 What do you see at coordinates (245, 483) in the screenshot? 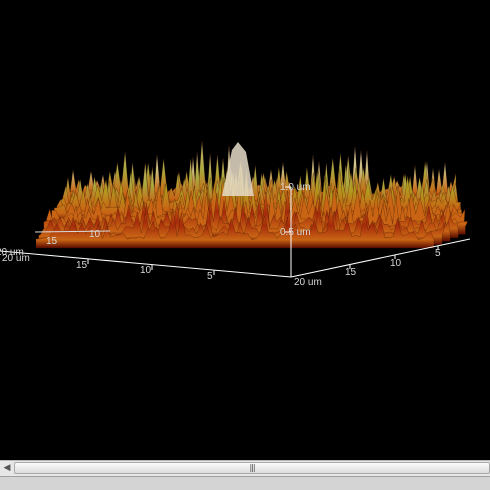
I see `status-bar` at bounding box center [245, 483].